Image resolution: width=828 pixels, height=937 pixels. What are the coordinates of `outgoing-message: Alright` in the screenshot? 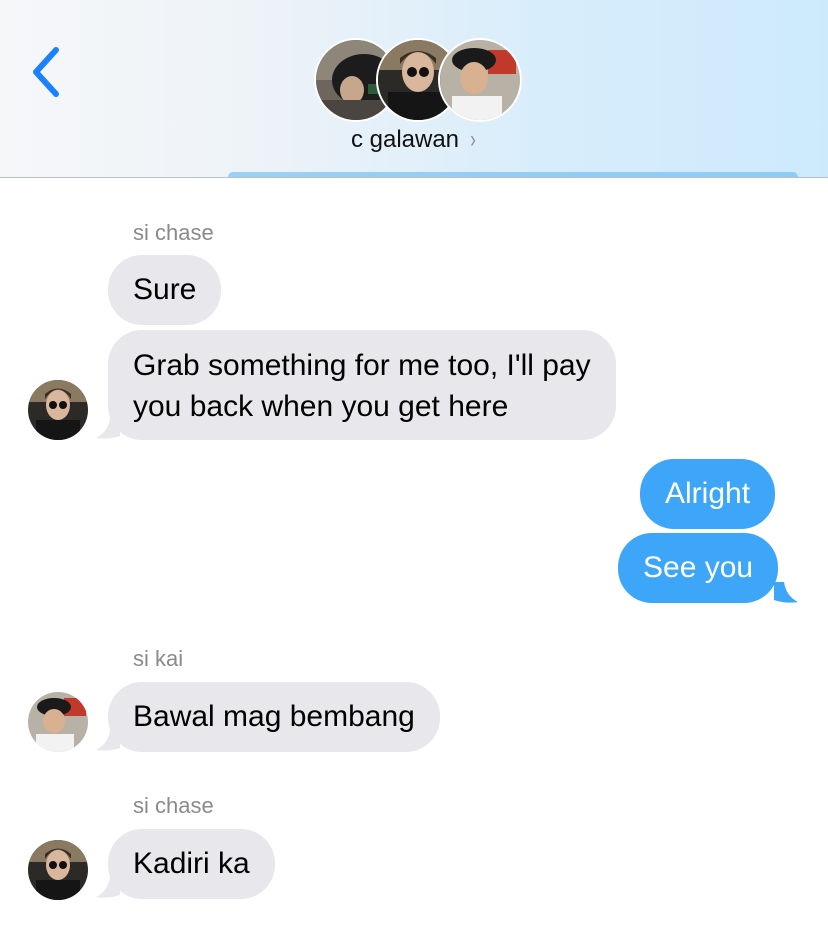 It's located at (708, 494).